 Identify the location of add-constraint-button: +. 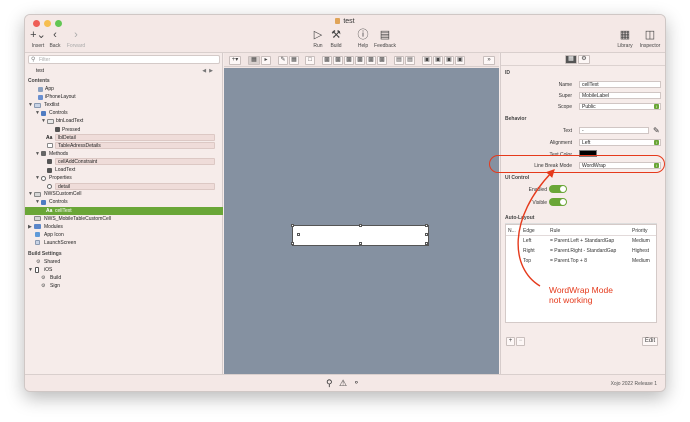
(510, 341).